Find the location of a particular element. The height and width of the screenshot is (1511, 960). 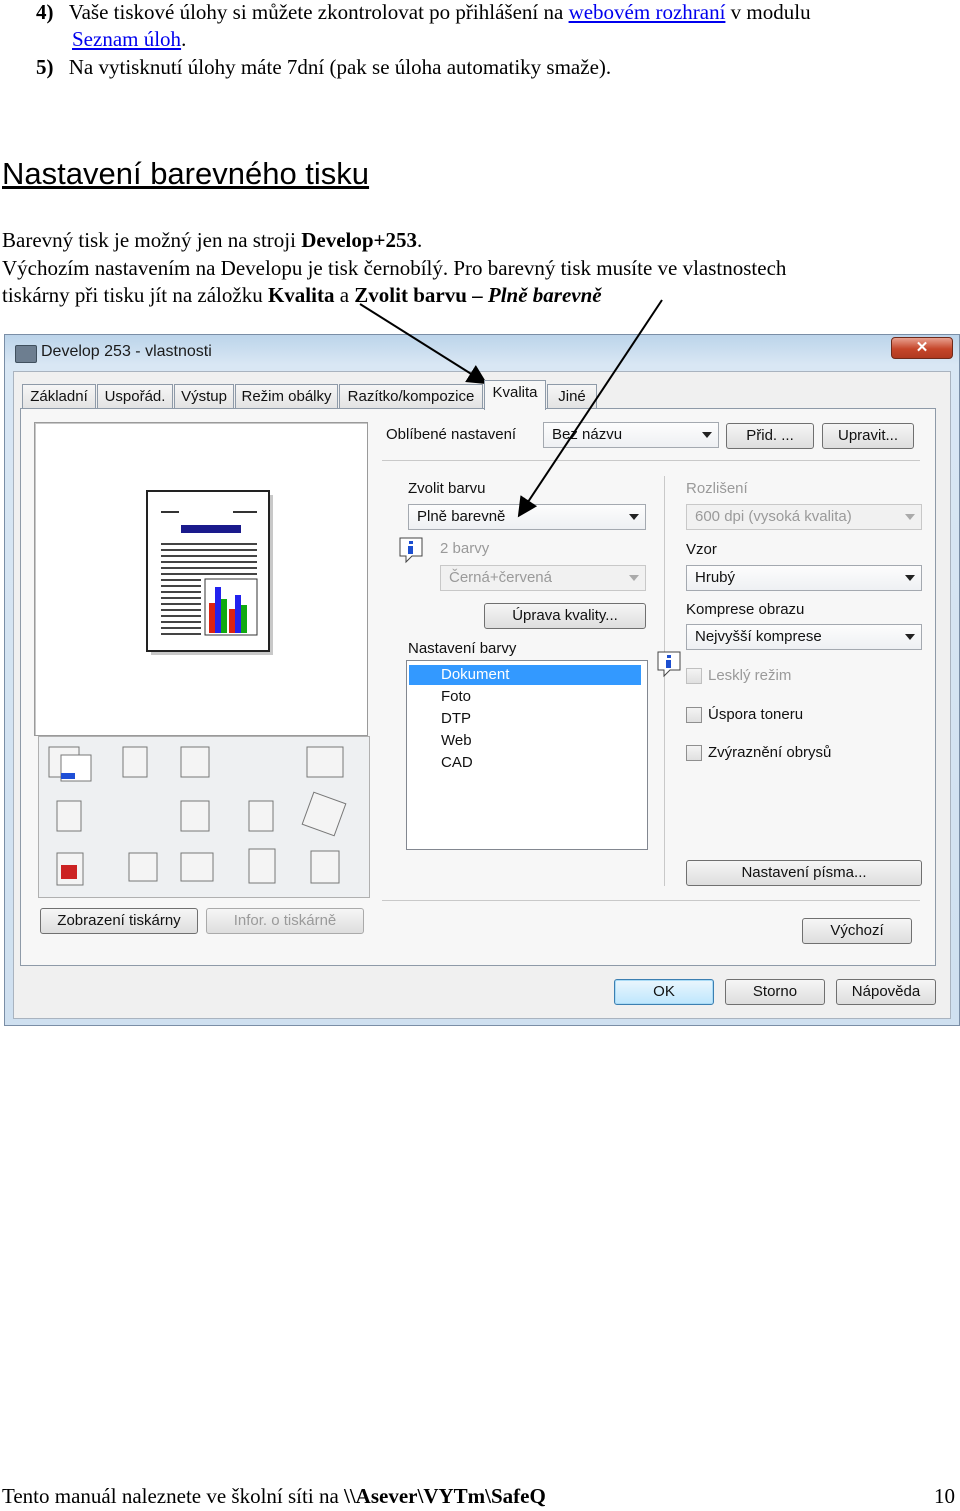

annotation-arrows is located at coordinates (511, 408).